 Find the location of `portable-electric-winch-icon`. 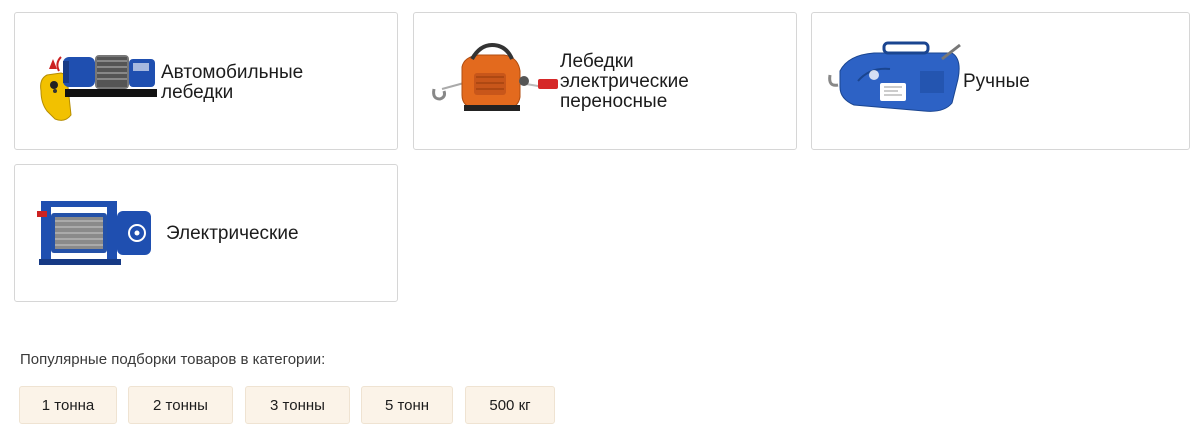

portable-electric-winch-icon is located at coordinates (494, 81).